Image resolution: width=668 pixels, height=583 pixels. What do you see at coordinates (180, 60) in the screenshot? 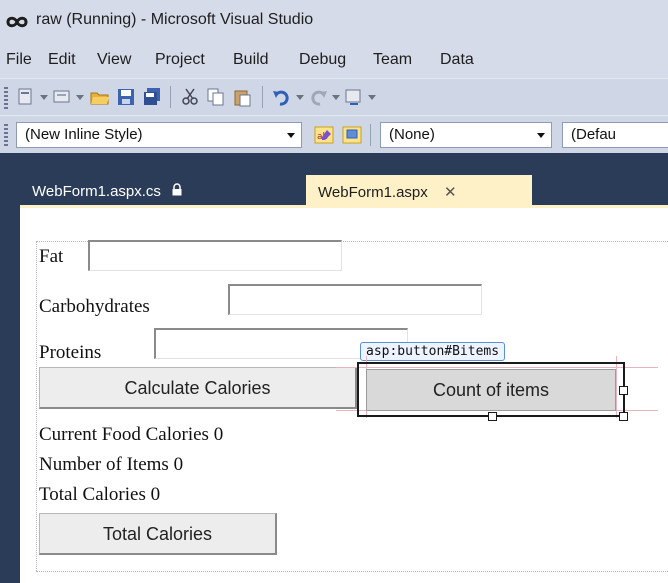
I see `menu-project: Project` at bounding box center [180, 60].